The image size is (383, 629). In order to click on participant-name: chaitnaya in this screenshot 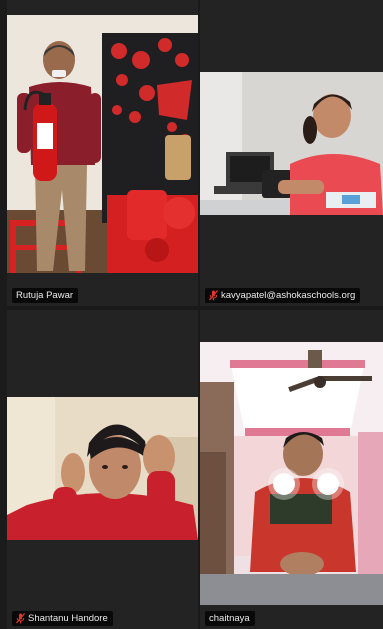, I will do `click(229, 618)`.